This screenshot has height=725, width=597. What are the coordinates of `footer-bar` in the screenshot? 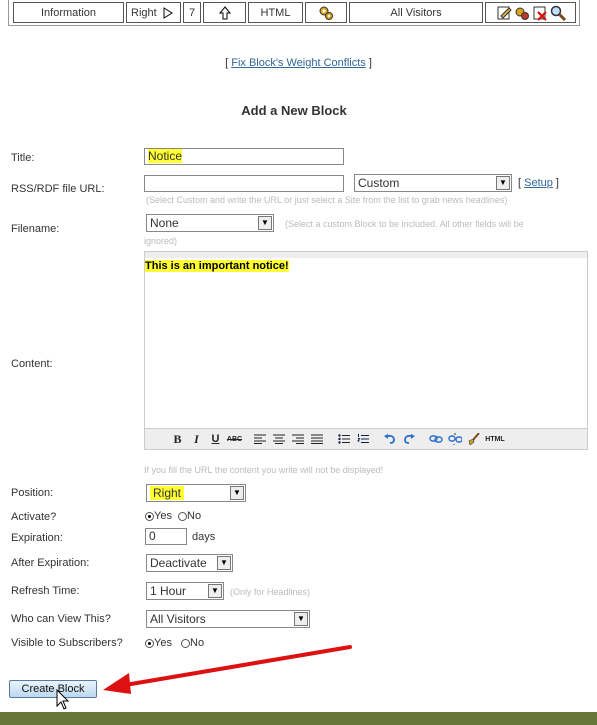 It's located at (298, 718).